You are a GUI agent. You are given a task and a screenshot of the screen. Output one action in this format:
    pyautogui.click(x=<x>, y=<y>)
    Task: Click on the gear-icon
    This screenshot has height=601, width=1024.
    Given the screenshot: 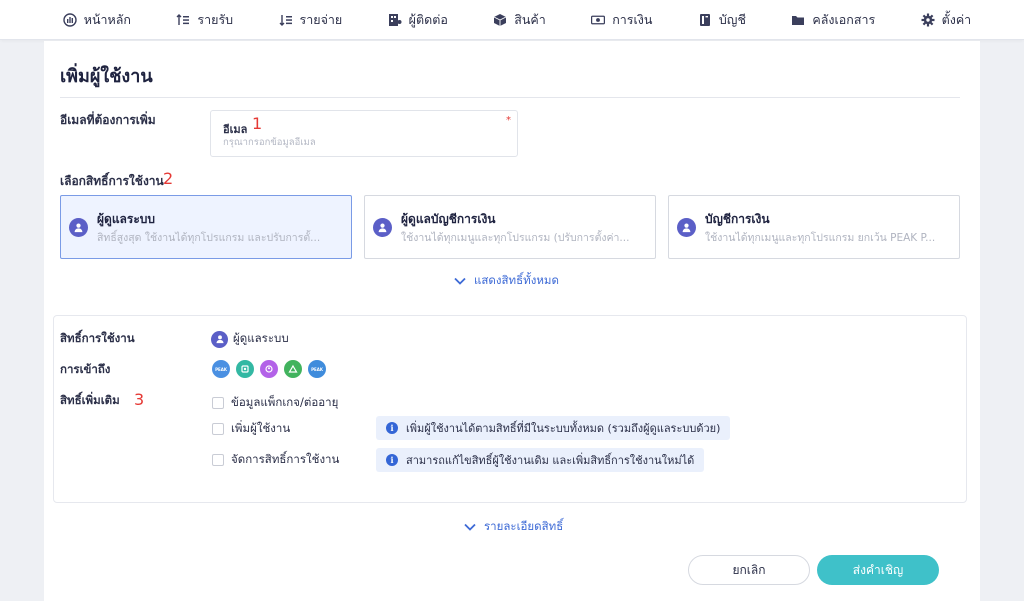 What is the action you would take?
    pyautogui.click(x=928, y=20)
    